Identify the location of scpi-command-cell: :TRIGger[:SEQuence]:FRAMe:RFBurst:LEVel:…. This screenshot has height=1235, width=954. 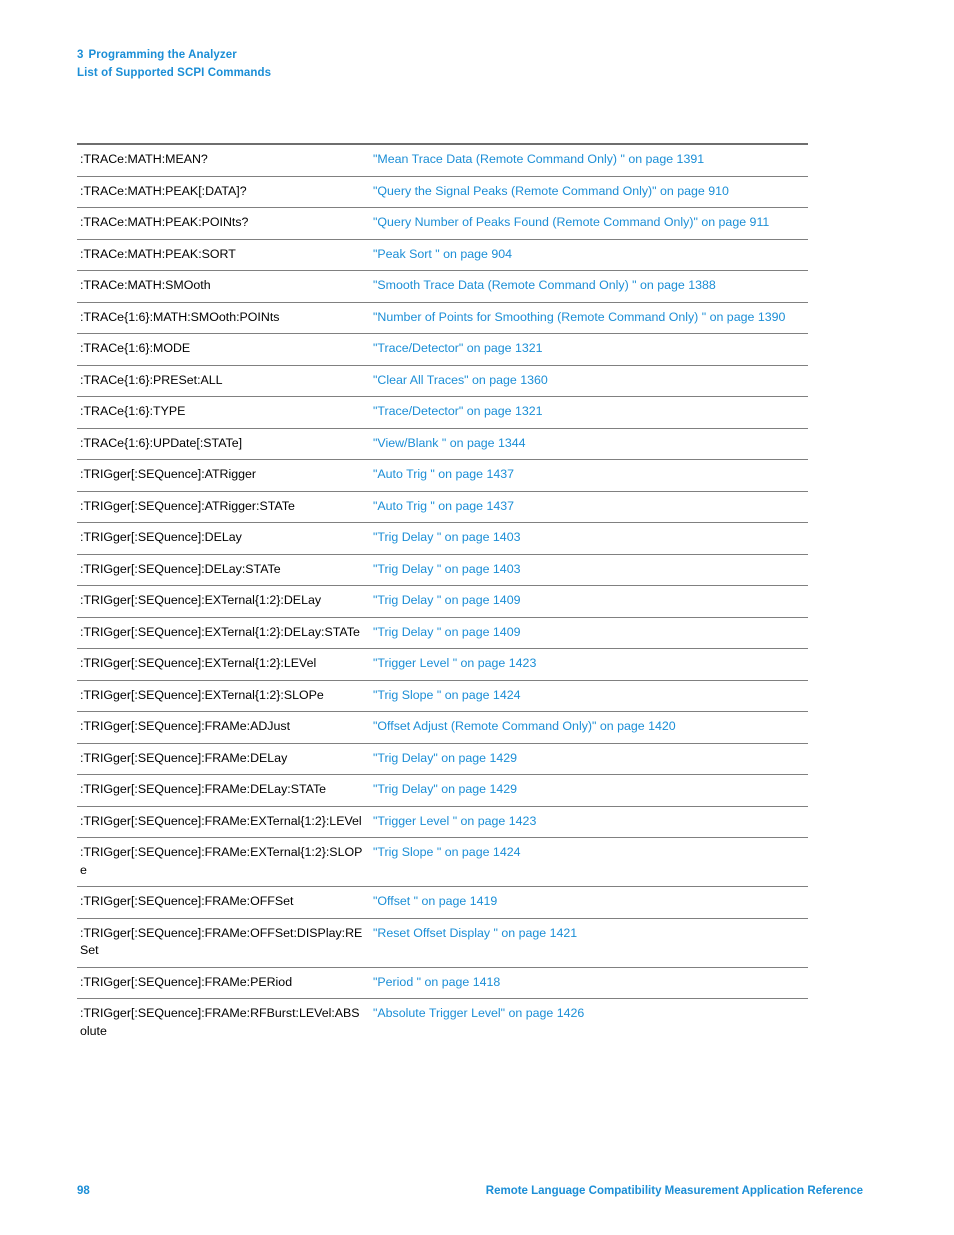
(220, 1022).